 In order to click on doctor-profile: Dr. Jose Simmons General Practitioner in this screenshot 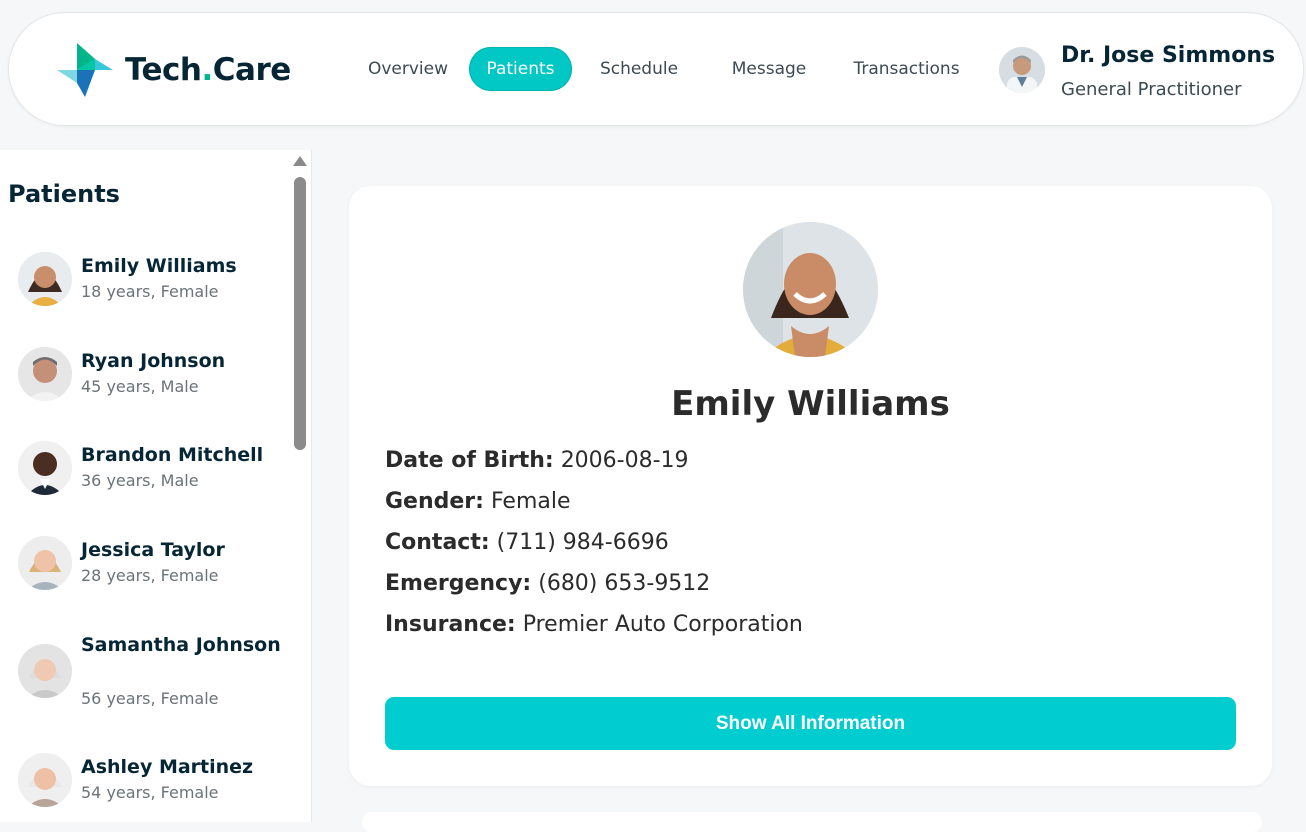, I will do `click(1149, 73)`.